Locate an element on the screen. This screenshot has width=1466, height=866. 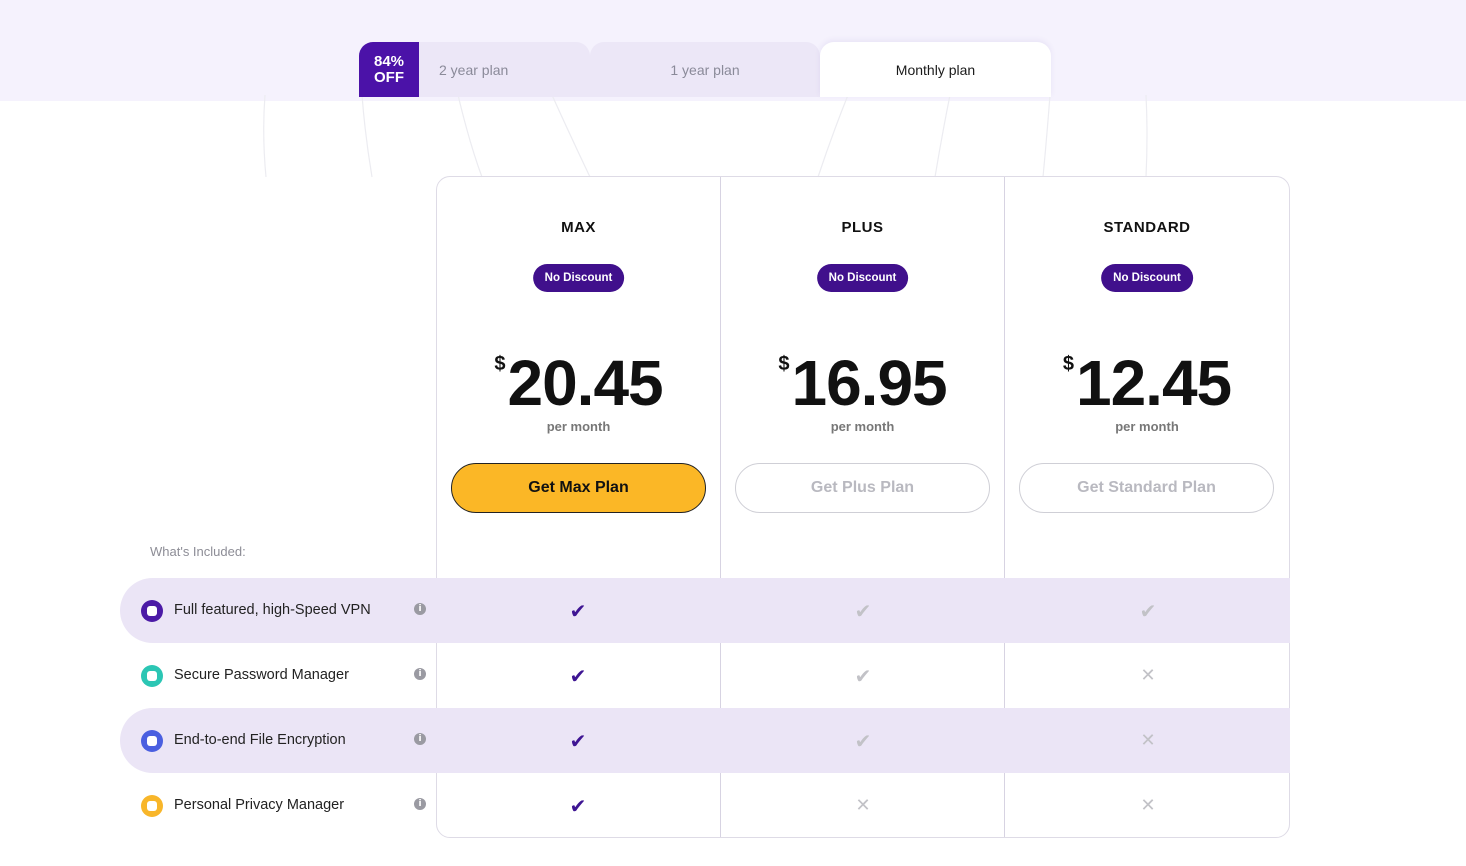
discount-percent: 84% is located at coordinates (389, 61).